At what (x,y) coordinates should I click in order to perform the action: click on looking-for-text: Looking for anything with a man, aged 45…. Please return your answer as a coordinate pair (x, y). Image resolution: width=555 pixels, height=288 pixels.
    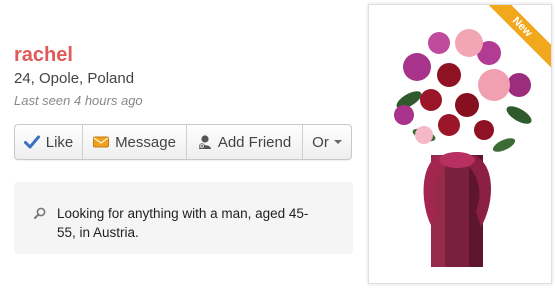
    Looking at the image, I should click on (183, 223).